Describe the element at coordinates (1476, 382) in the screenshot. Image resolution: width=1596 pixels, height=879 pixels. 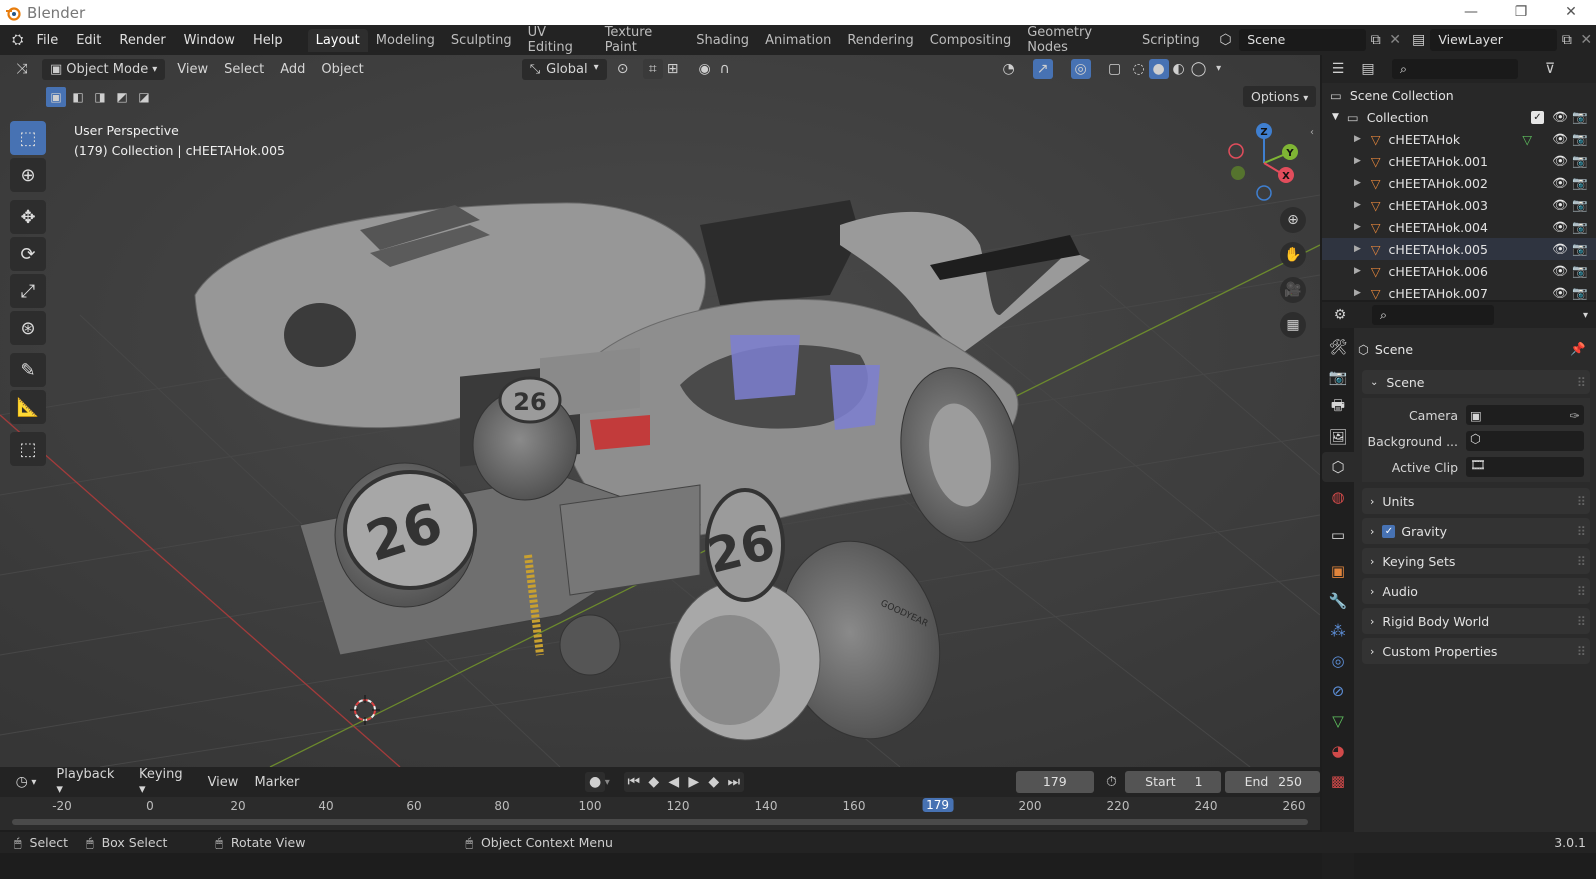
I see `panel-scene: ⌄ Scene ⠿` at that location.